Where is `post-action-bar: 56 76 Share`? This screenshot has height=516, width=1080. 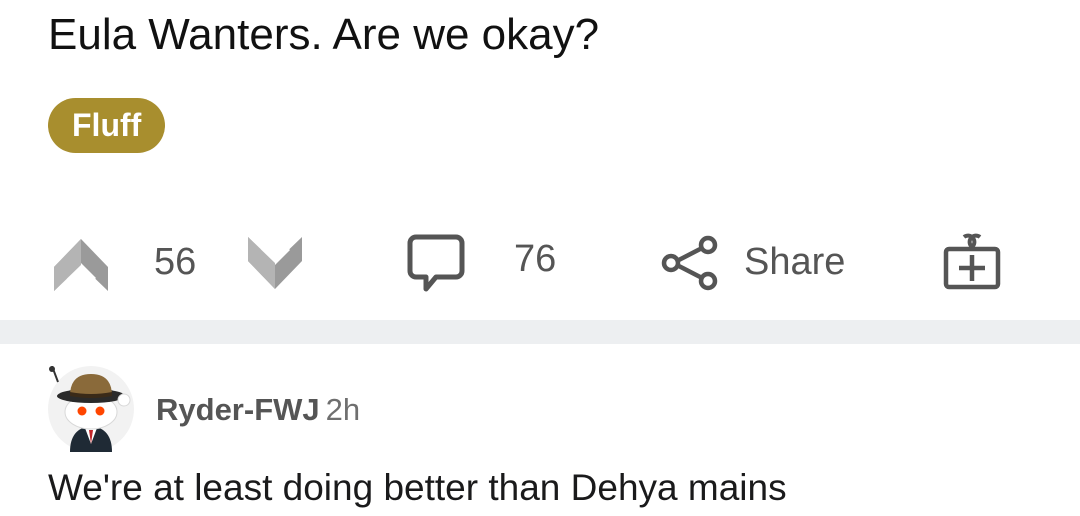
post-action-bar: 56 76 Share is located at coordinates (540, 261).